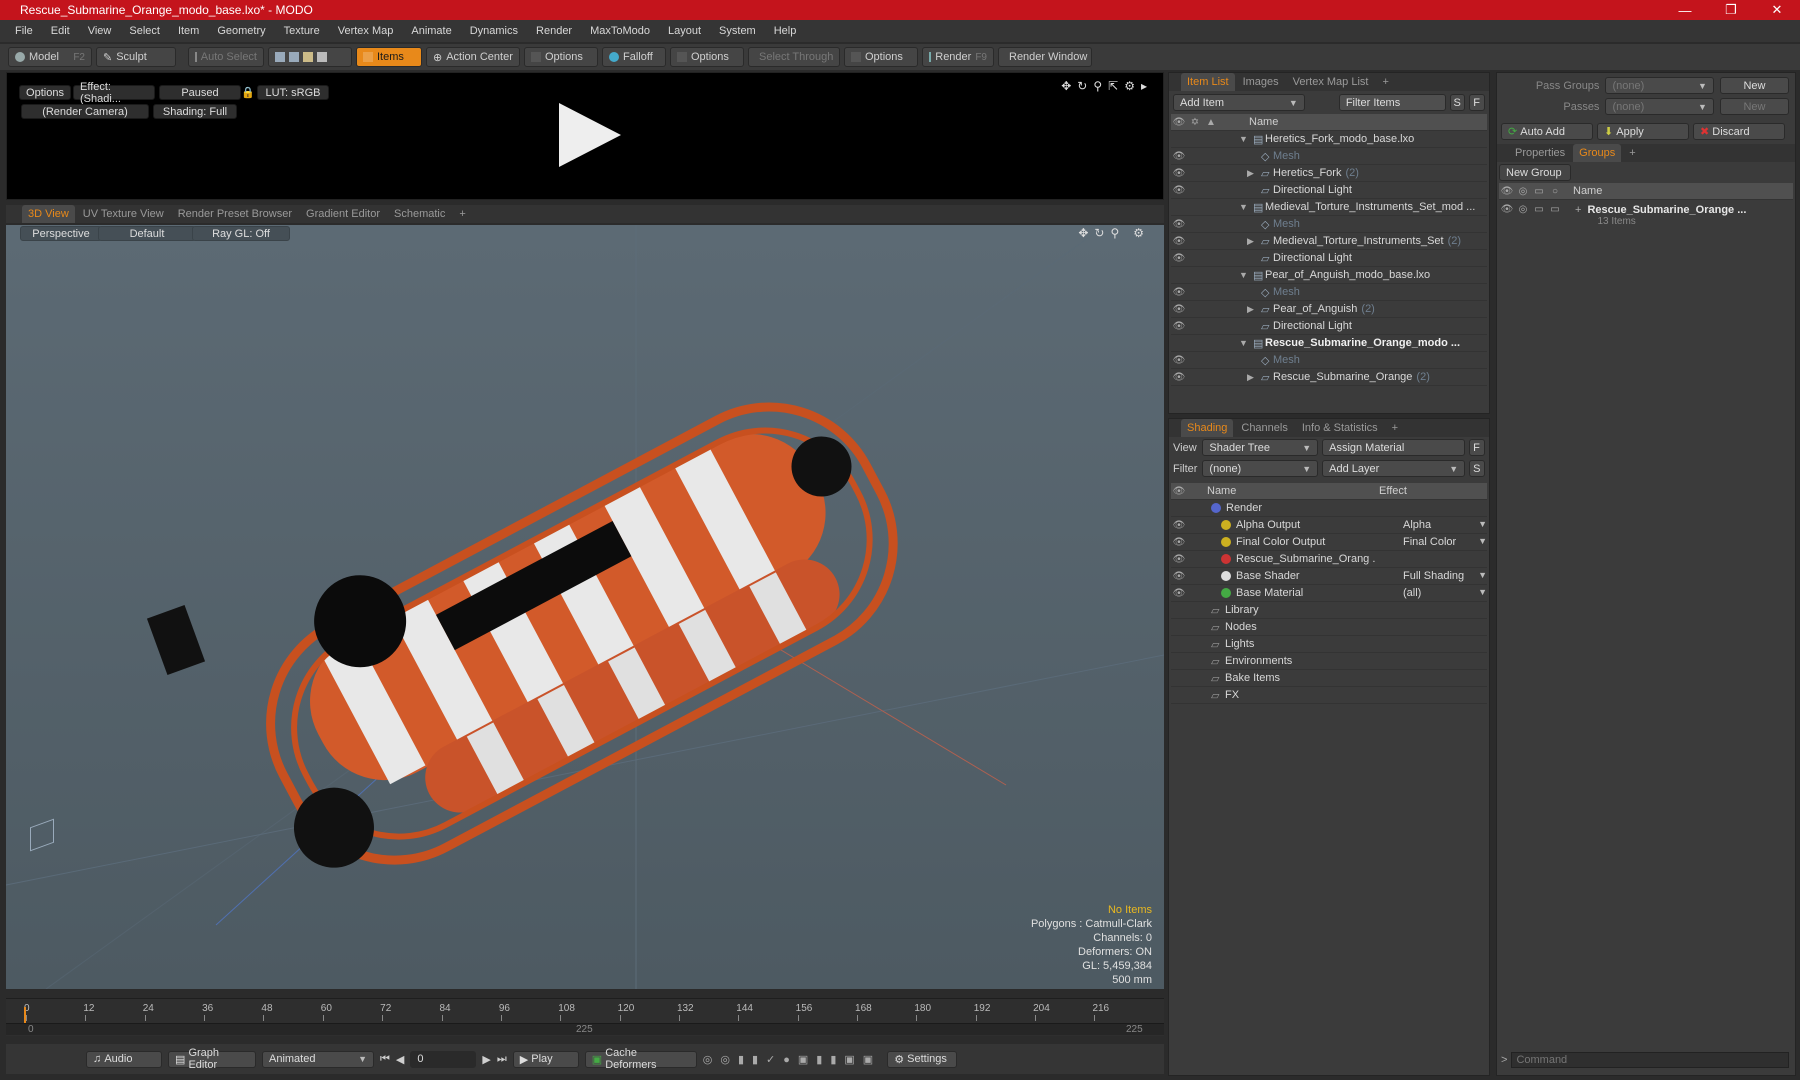  I want to click on gear-icon: ⚙, so click(1132, 86).